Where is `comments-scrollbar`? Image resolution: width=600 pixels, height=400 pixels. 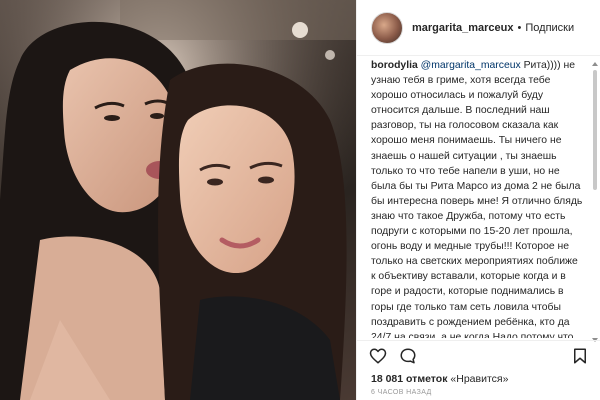
comments-scrollbar is located at coordinates (595, 202).